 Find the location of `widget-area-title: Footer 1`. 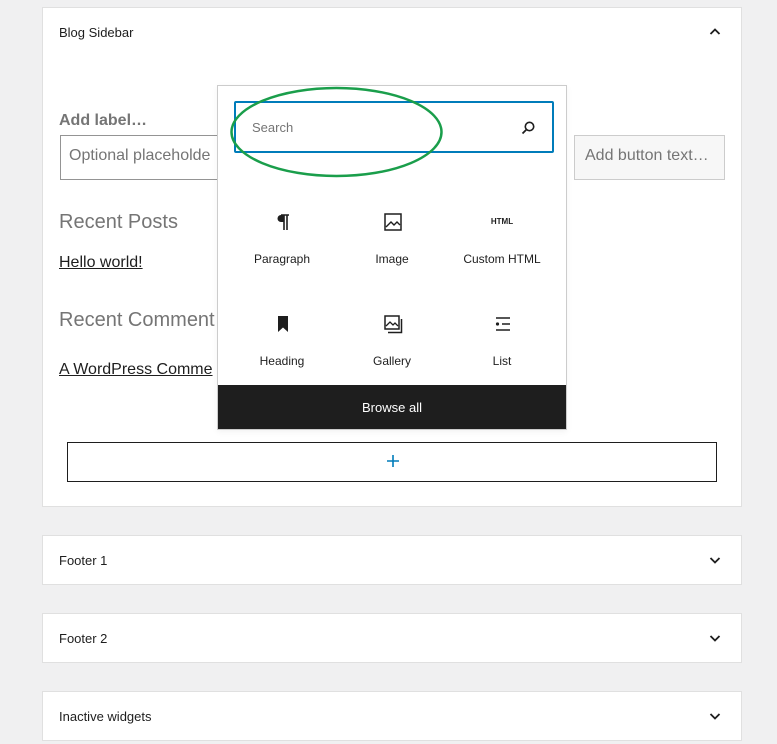

widget-area-title: Footer 1 is located at coordinates (83, 560).